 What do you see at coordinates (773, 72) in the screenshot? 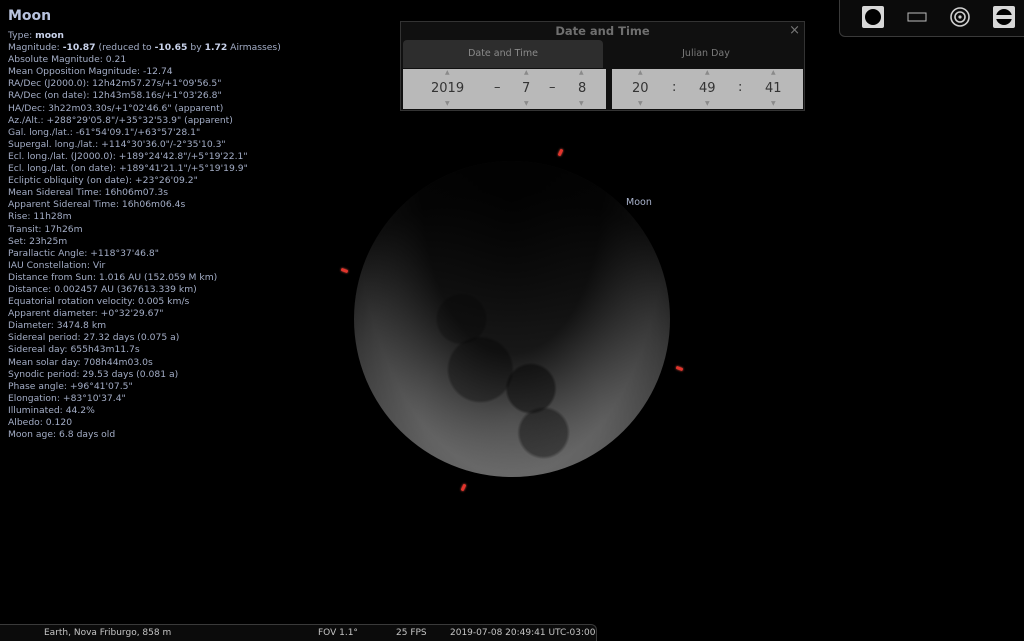
I see `second-up-arrow-icon: ▲` at bounding box center [773, 72].